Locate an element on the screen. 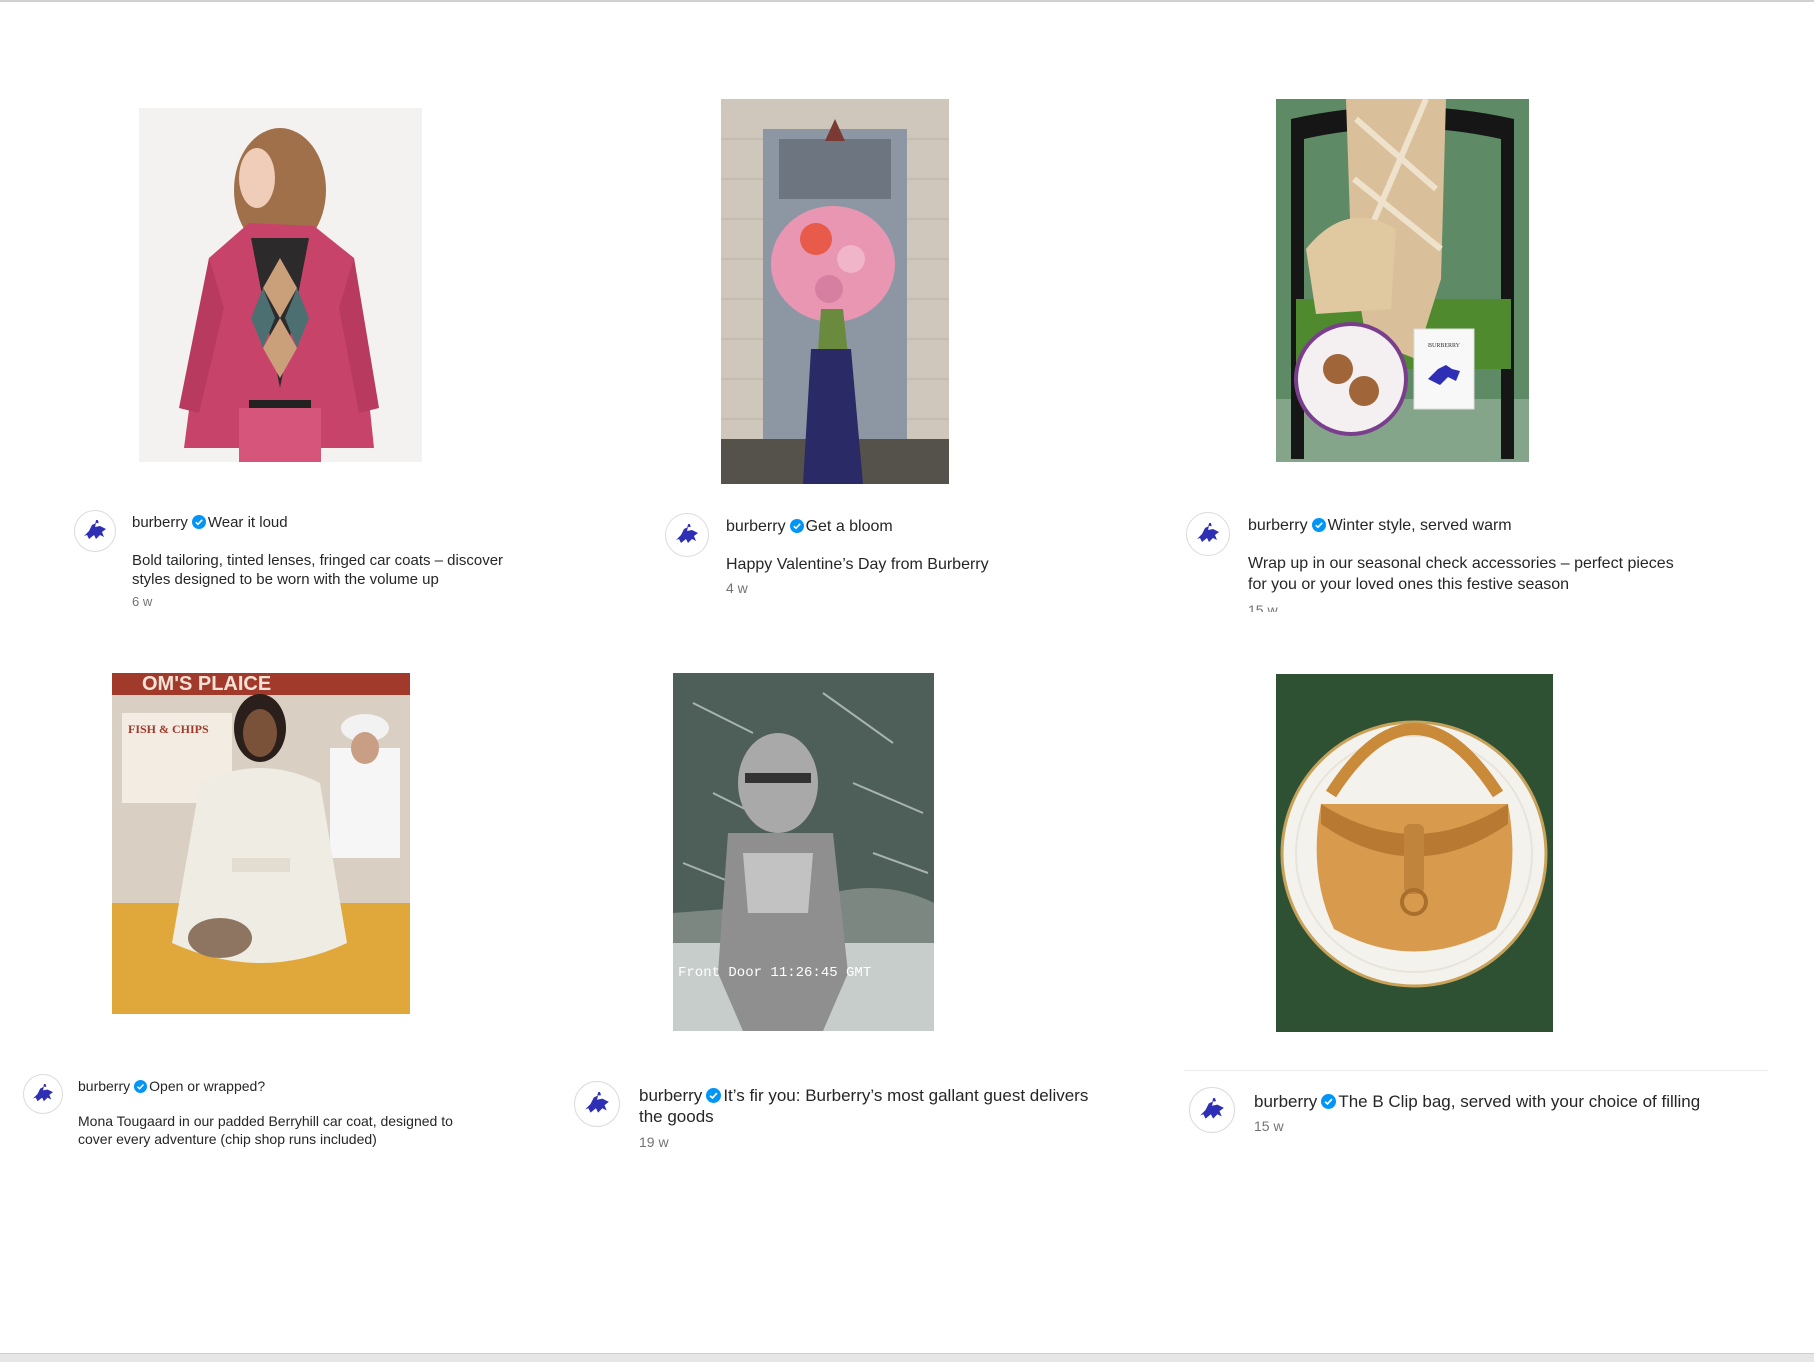  window-top-border is located at coordinates (907, 1).